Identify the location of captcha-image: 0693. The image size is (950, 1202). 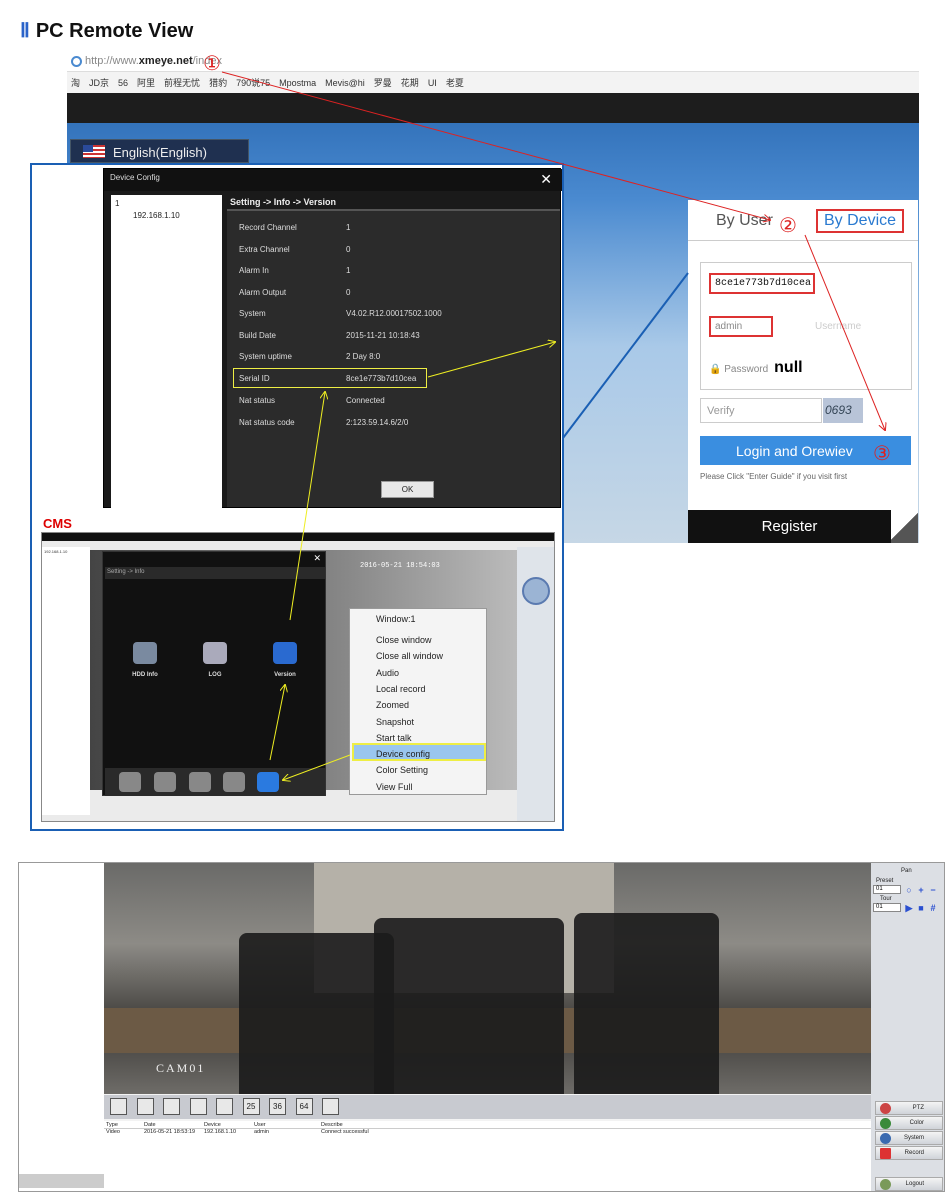
(843, 410).